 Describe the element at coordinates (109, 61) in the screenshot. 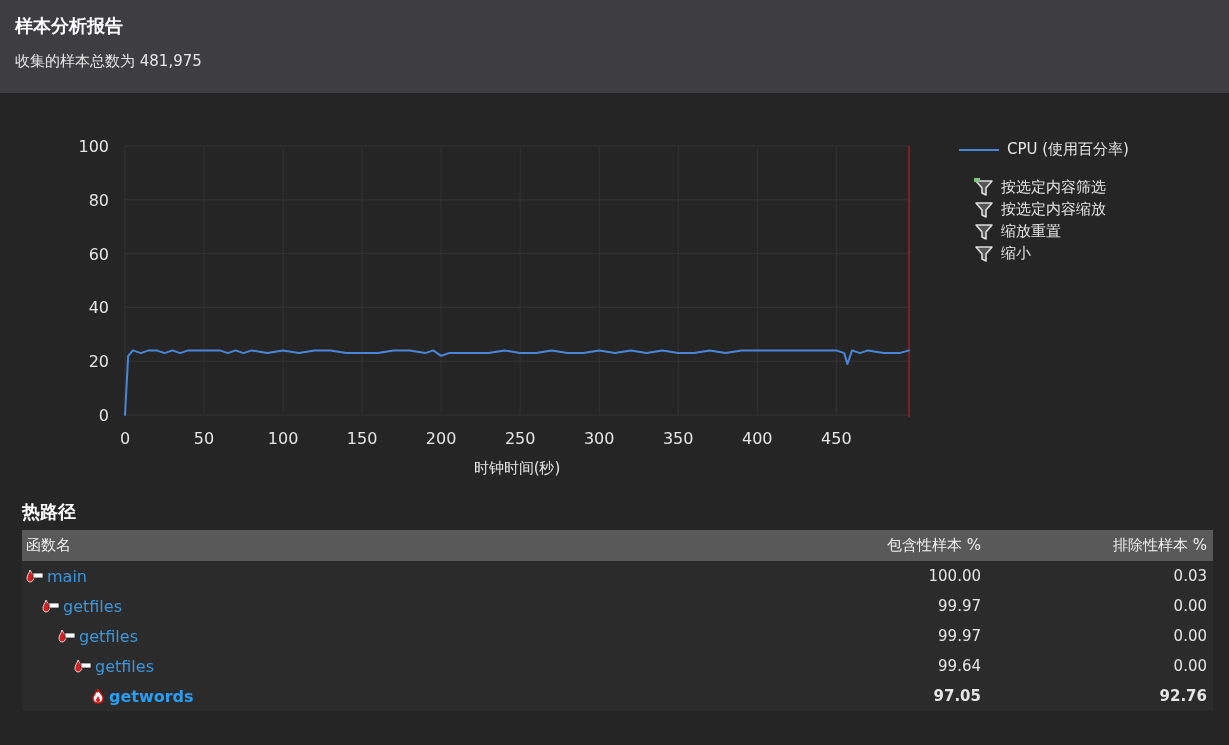

I see `sample-count-text: 收集的样本总数为 481,975` at that location.